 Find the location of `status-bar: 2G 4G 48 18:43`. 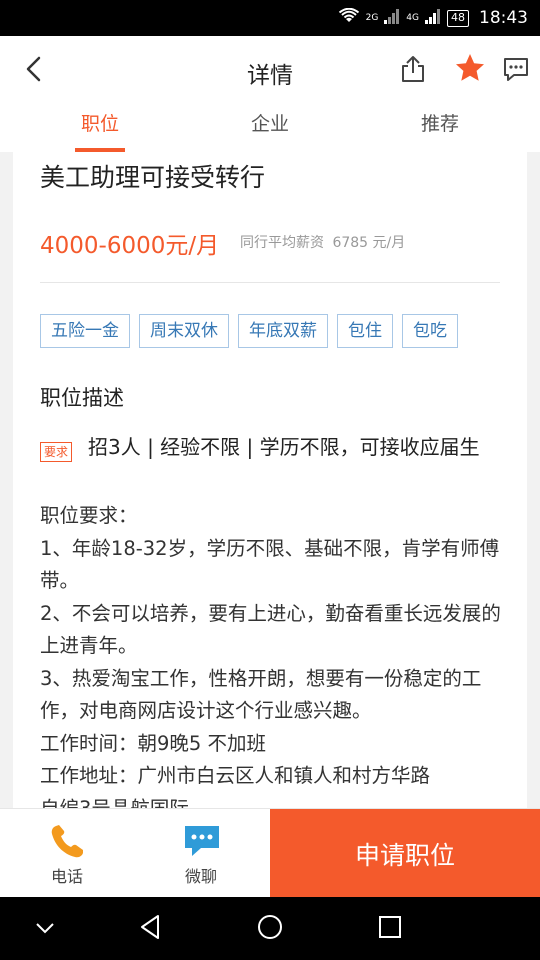

status-bar: 2G 4G 48 18:43 is located at coordinates (270, 18).